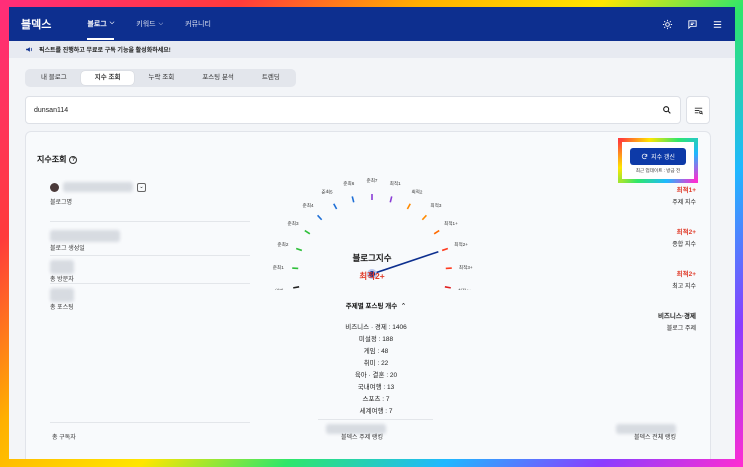 The image size is (743, 467). What do you see at coordinates (141, 187) in the screenshot?
I see `chevron-down-icon: ⌄` at bounding box center [141, 187].